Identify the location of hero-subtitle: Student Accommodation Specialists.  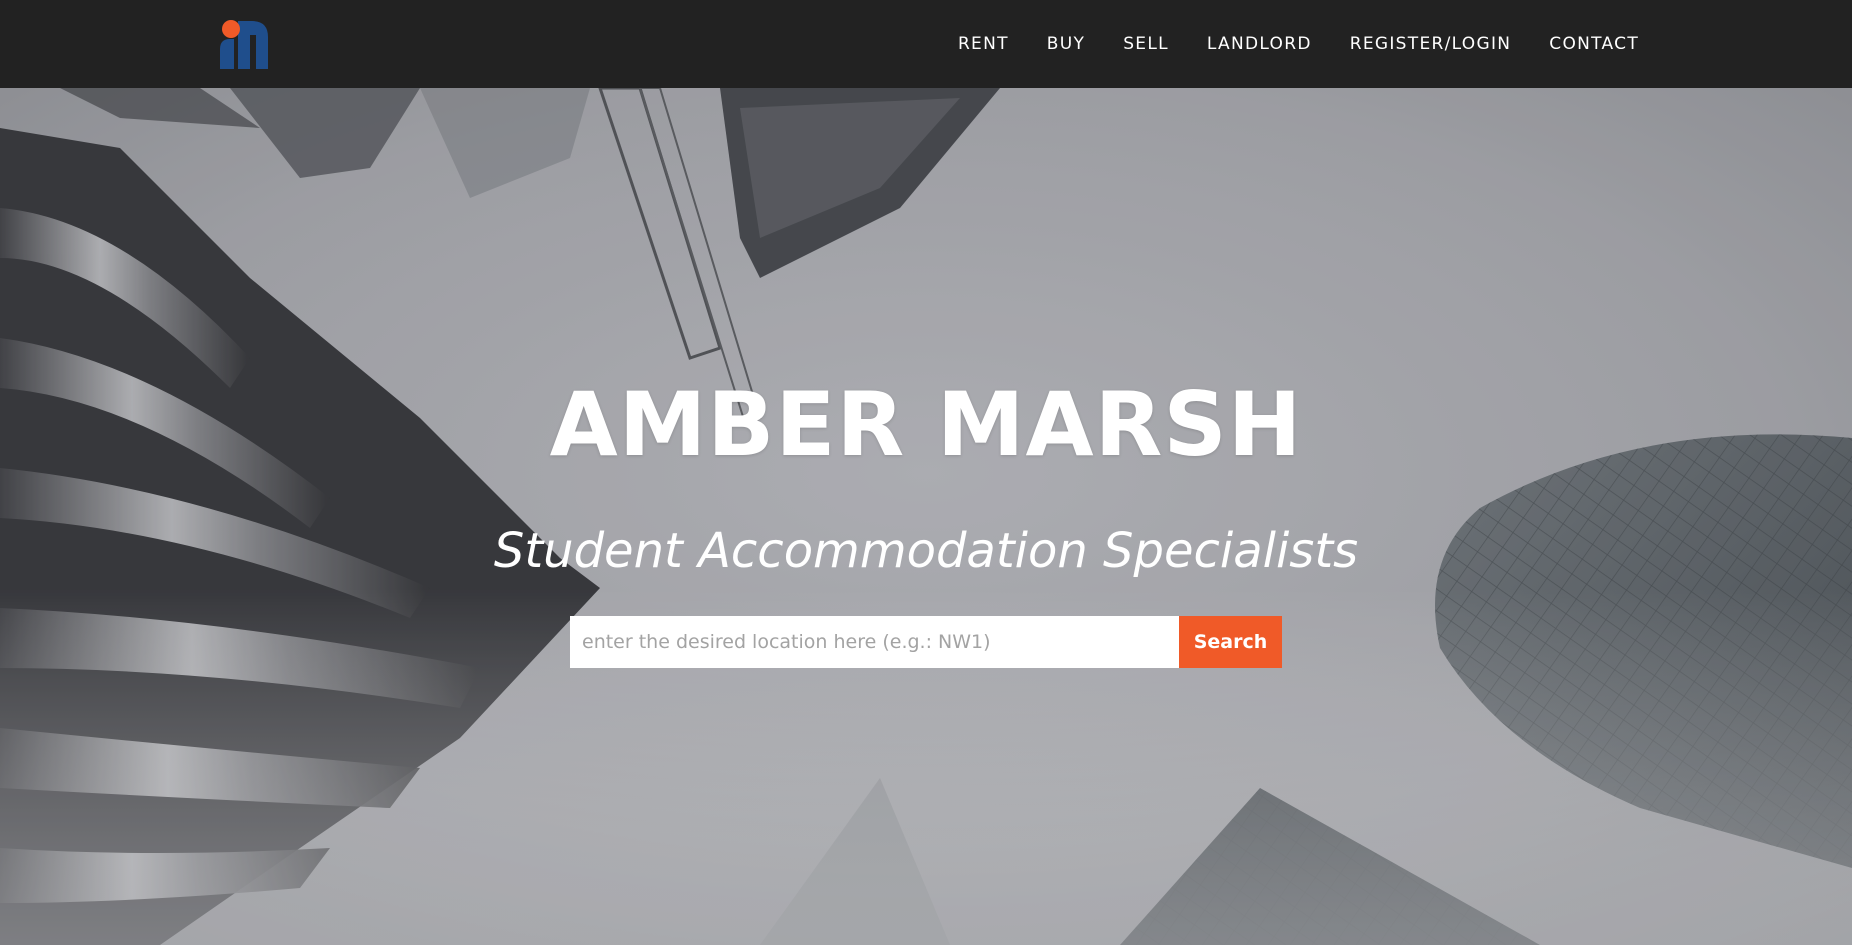
(926, 551).